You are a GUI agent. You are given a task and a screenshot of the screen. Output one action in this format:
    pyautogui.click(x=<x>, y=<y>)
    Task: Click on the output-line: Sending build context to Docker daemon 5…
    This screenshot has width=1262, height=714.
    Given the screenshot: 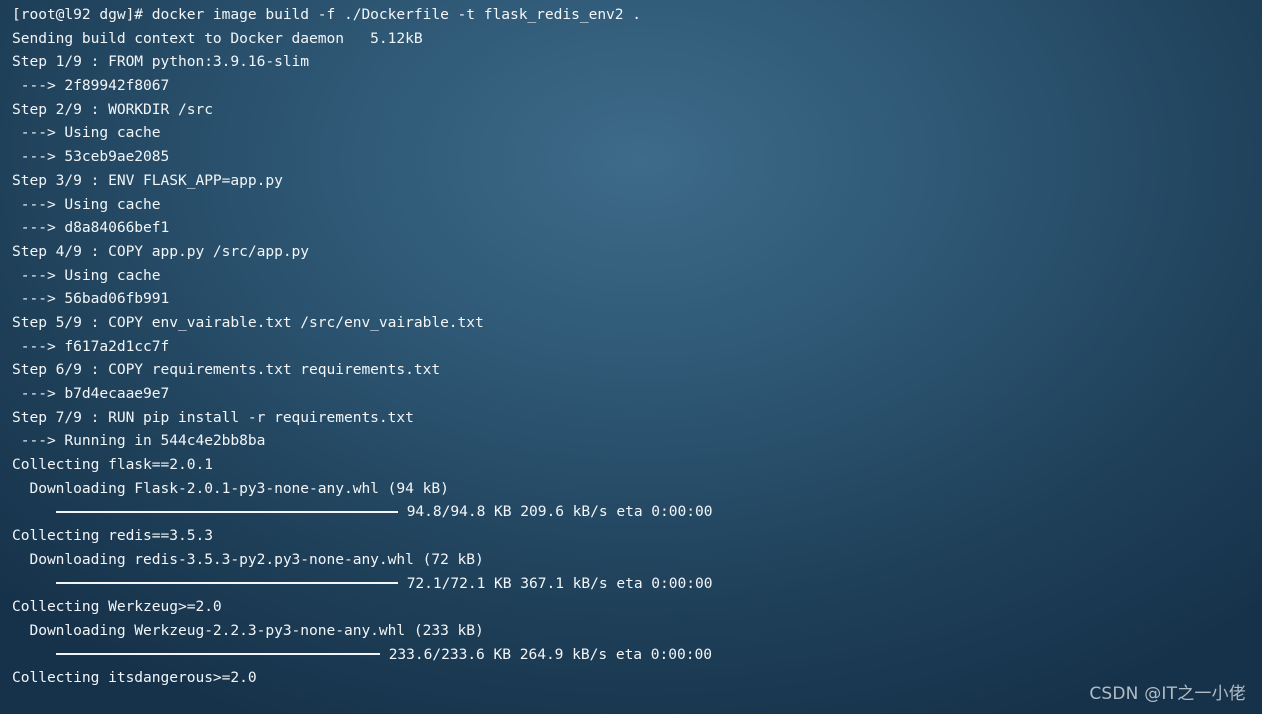 What is the action you would take?
    pyautogui.click(x=217, y=38)
    